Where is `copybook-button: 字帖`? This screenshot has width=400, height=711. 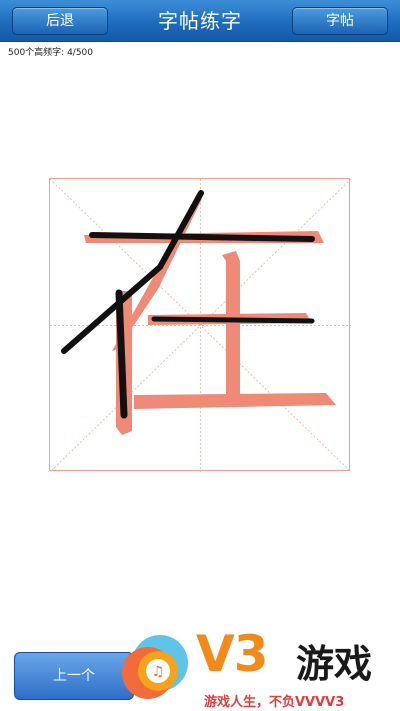 copybook-button: 字帖 is located at coordinates (340, 21).